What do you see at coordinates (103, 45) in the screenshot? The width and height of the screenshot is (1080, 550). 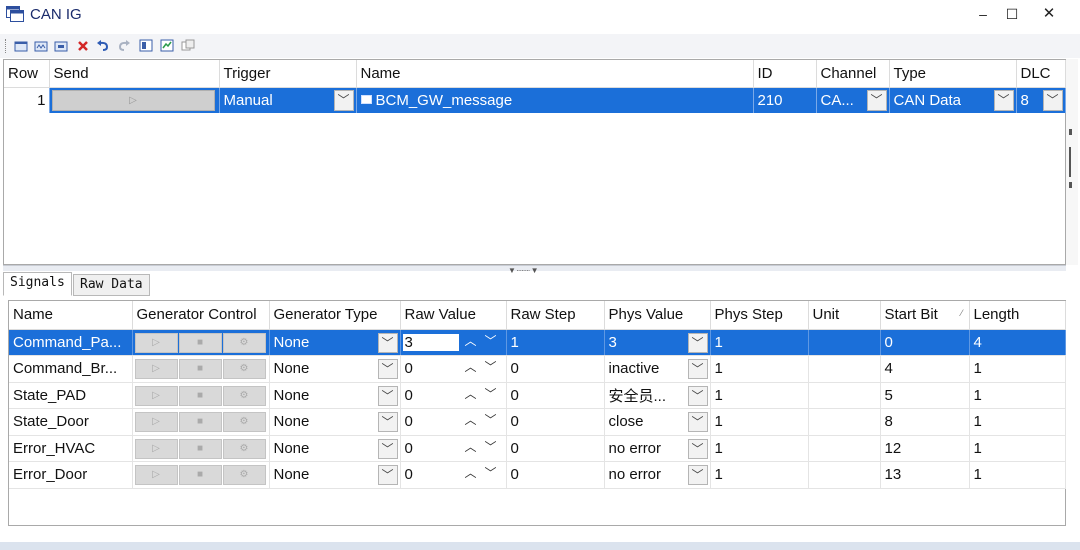 I see `undo-icon` at bounding box center [103, 45].